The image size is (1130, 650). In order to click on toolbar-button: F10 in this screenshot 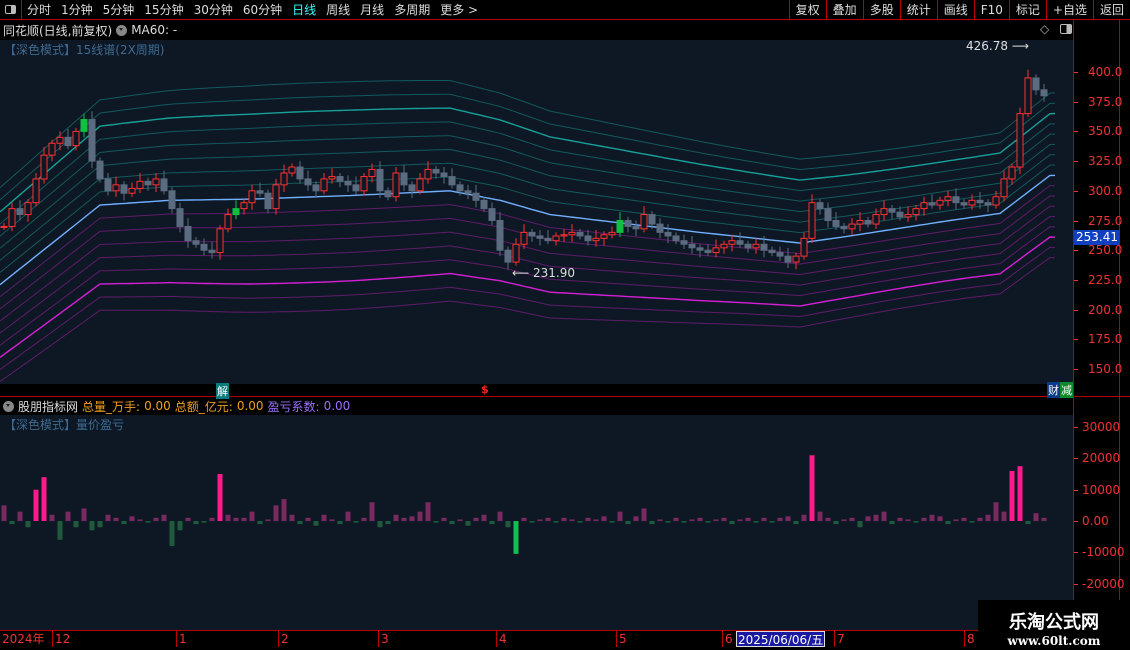, I will do `click(991, 10)`.